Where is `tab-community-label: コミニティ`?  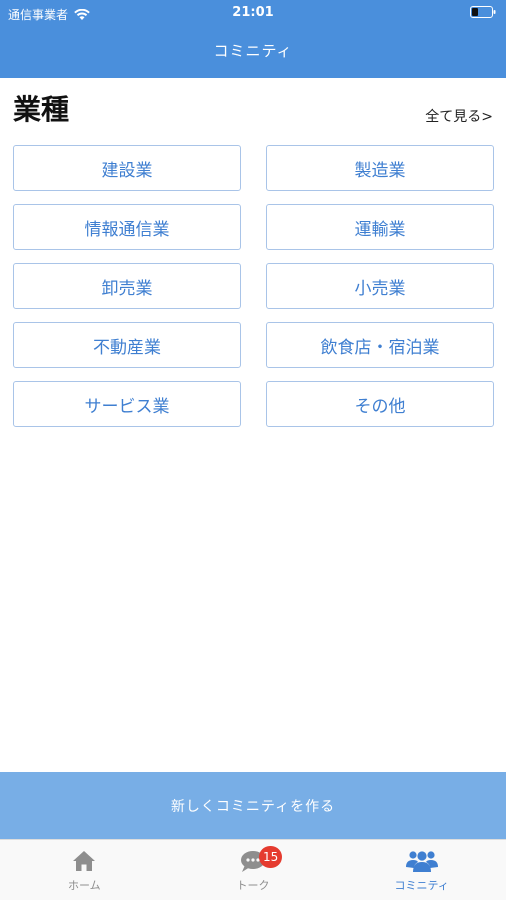
tab-community-label: コミニティ is located at coordinates (421, 885).